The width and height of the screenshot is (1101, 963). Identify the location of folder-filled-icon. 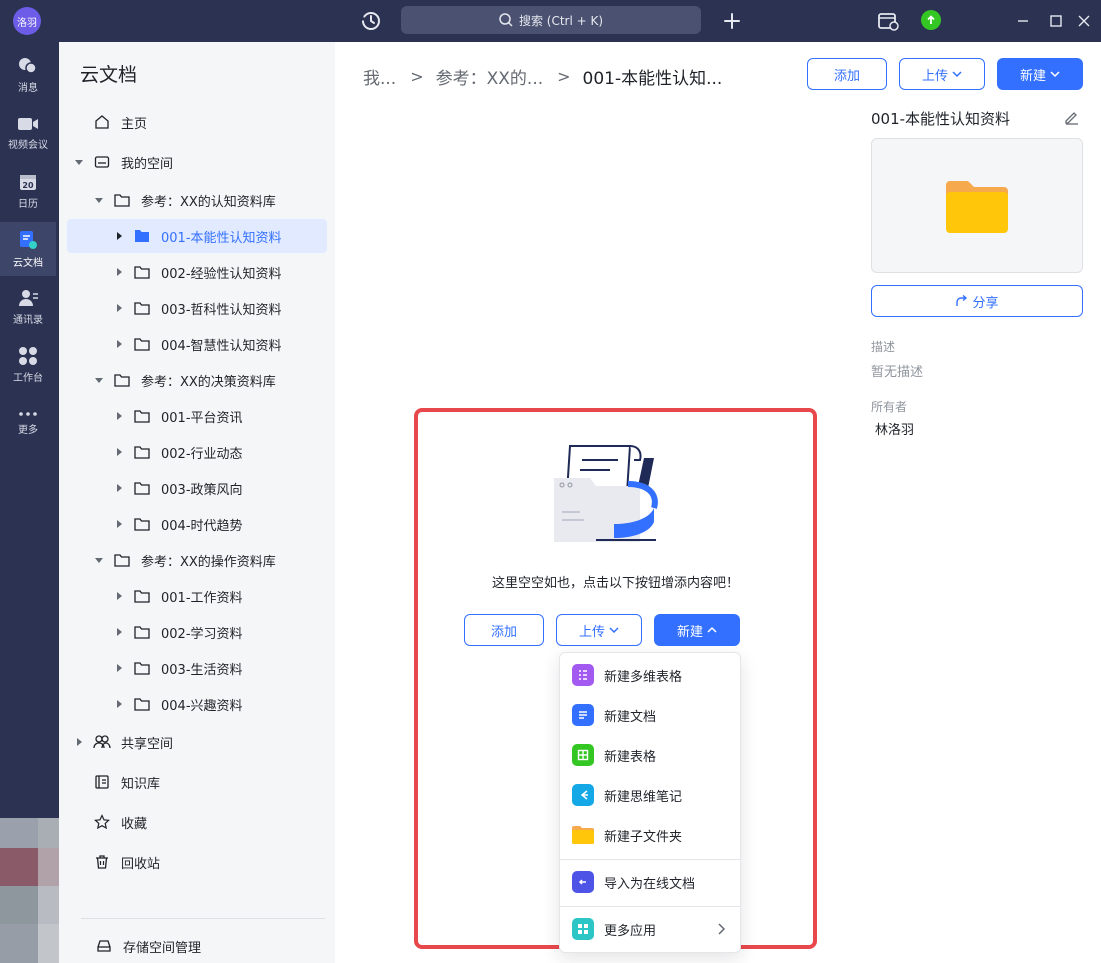
(142, 236).